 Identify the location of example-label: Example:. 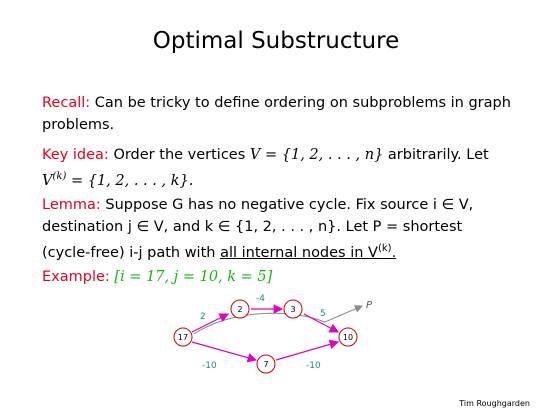
(76, 277).